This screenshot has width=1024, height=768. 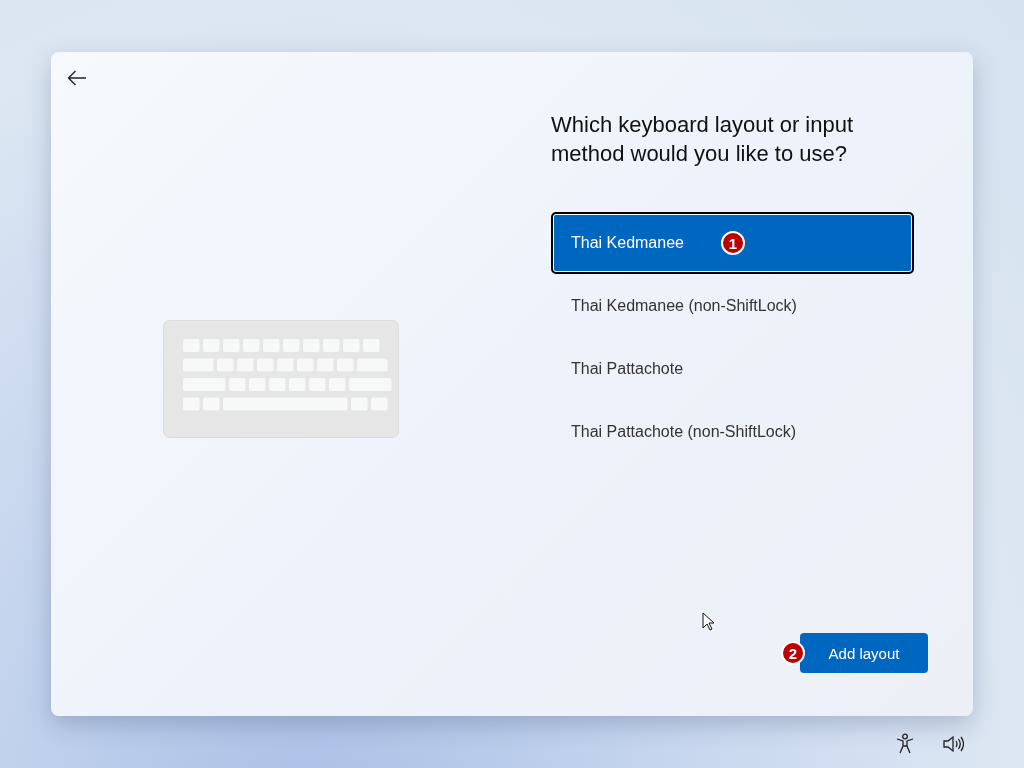 What do you see at coordinates (703, 139) in the screenshot?
I see `page-heading: Which keyboard layout or input method would you like to use?` at bounding box center [703, 139].